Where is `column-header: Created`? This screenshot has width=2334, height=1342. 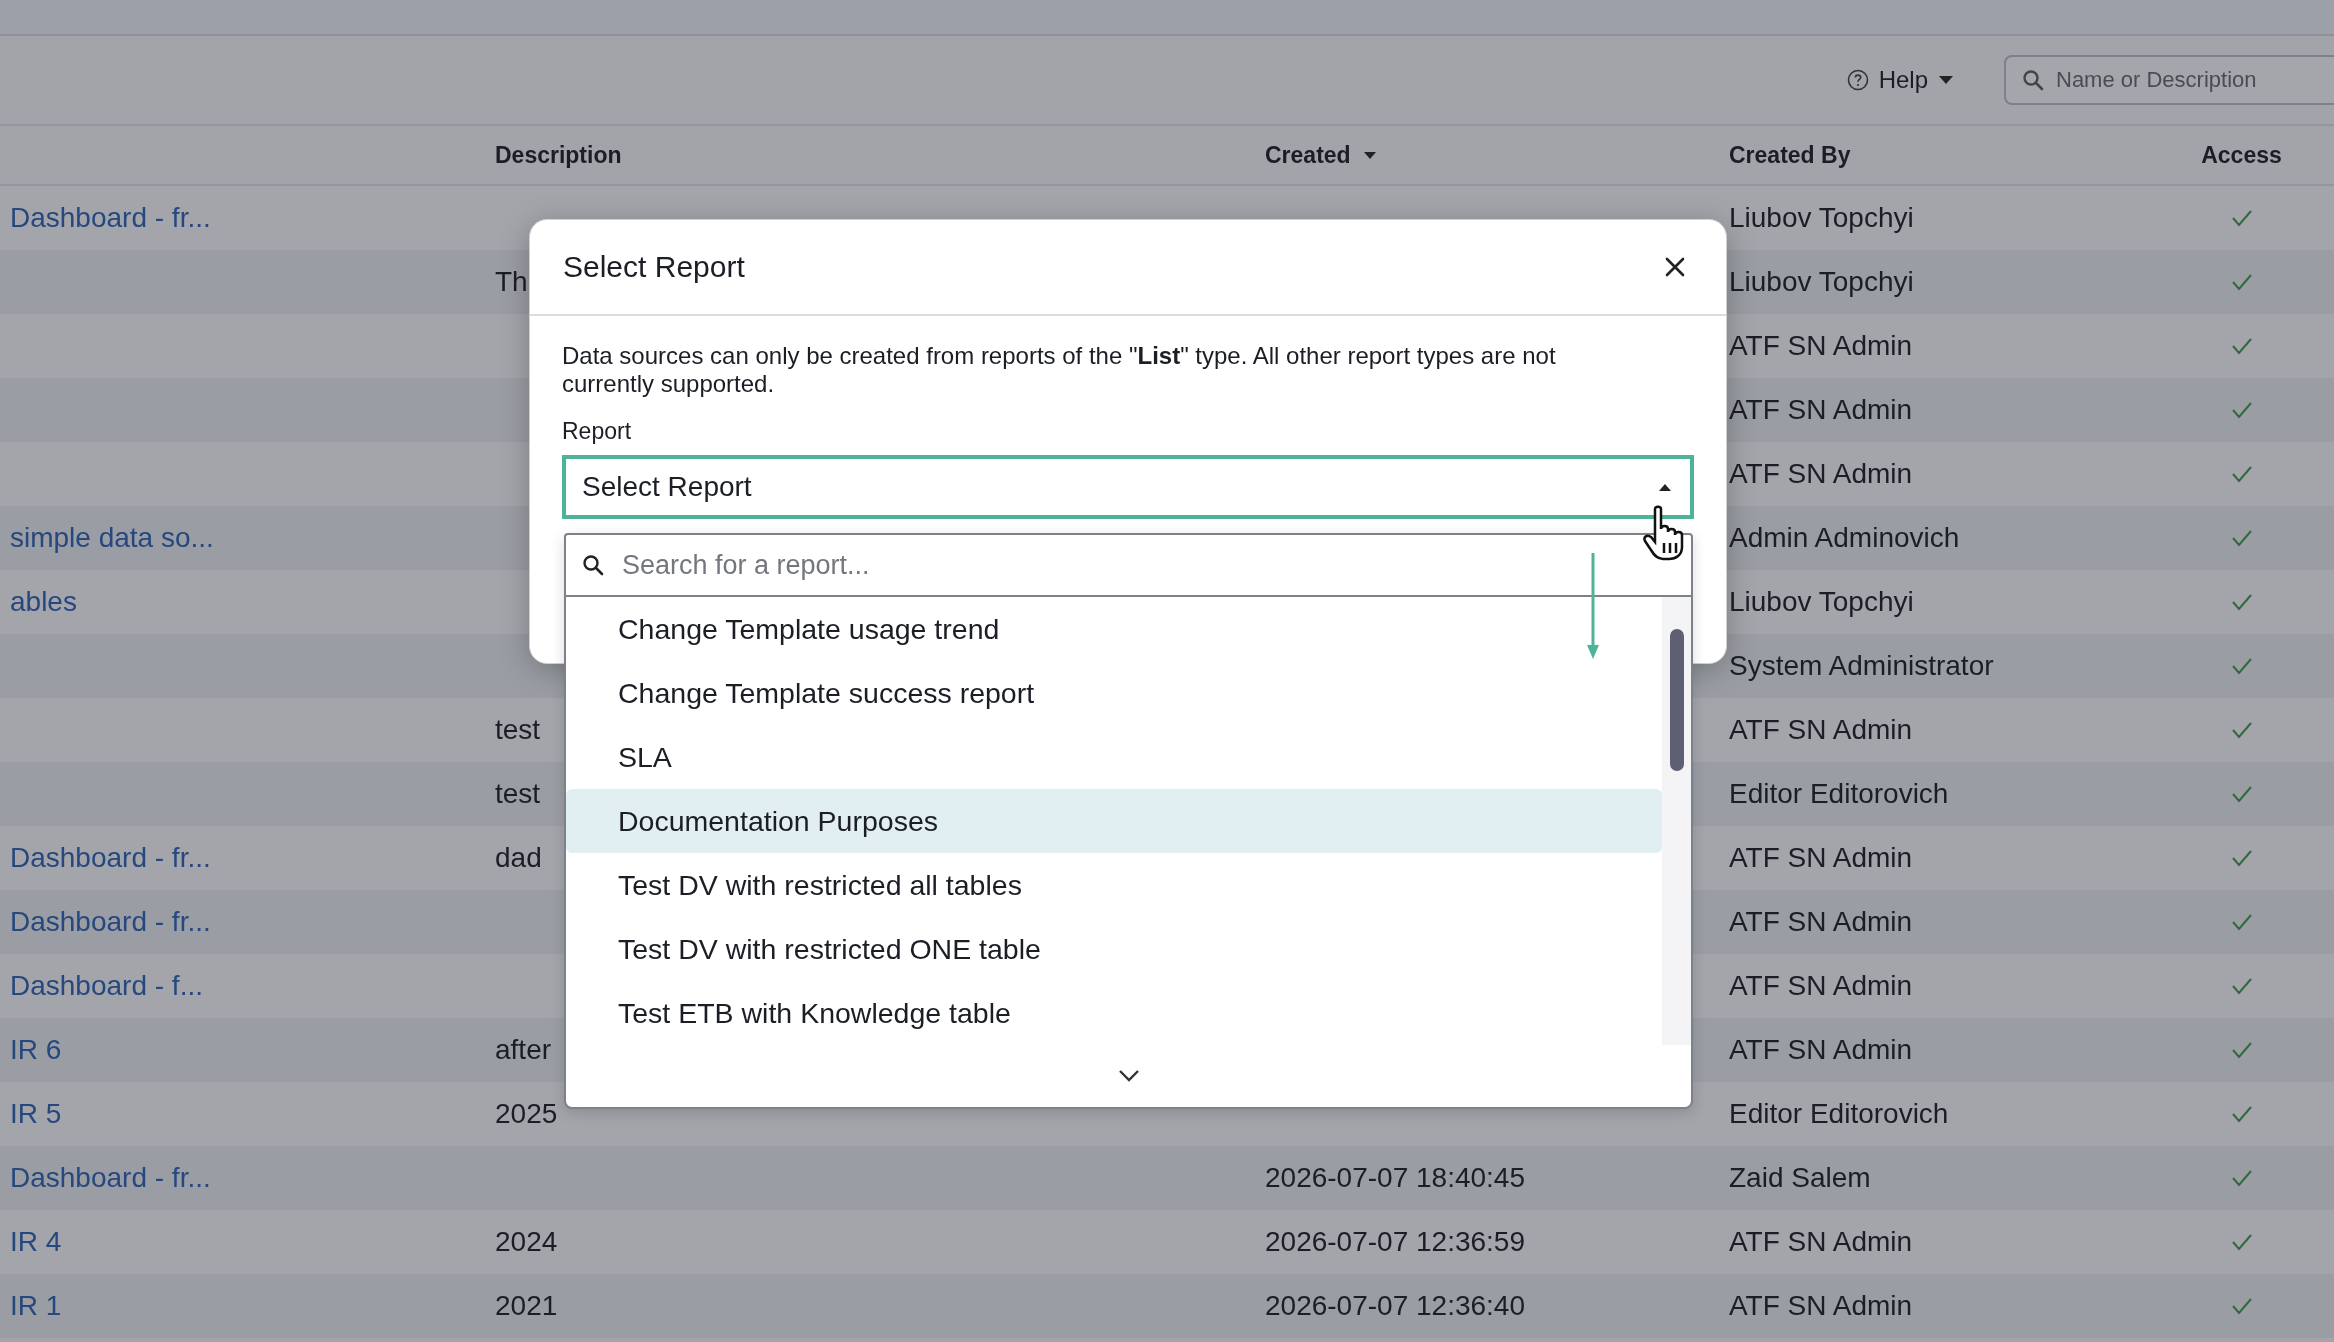
column-header: Created is located at coordinates (1497, 155).